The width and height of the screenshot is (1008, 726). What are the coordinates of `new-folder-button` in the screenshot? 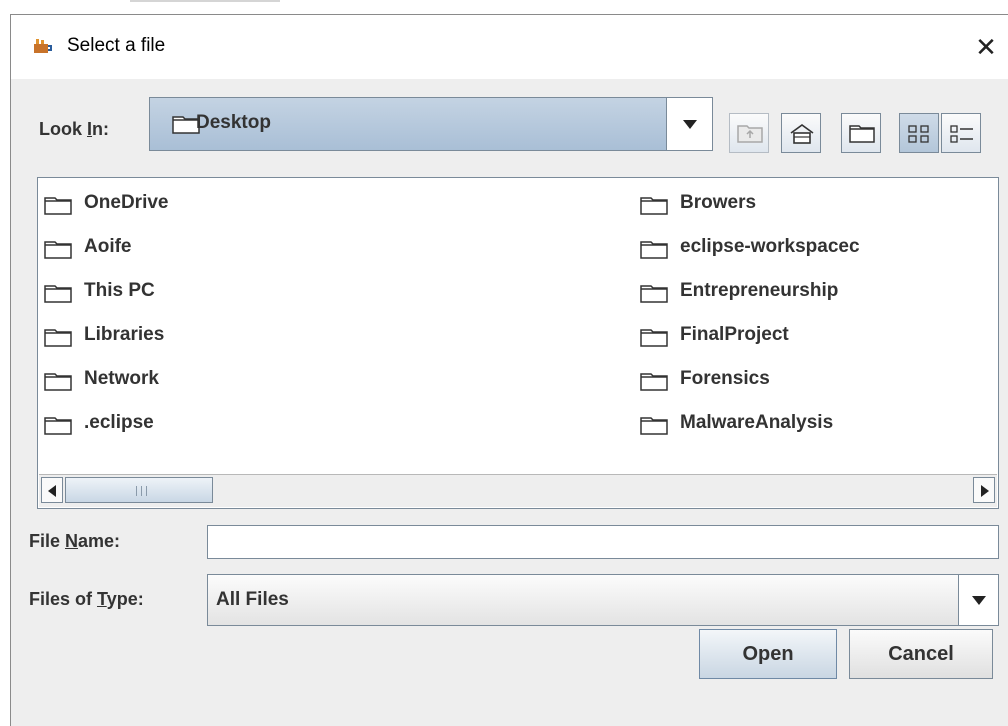 It's located at (861, 133).